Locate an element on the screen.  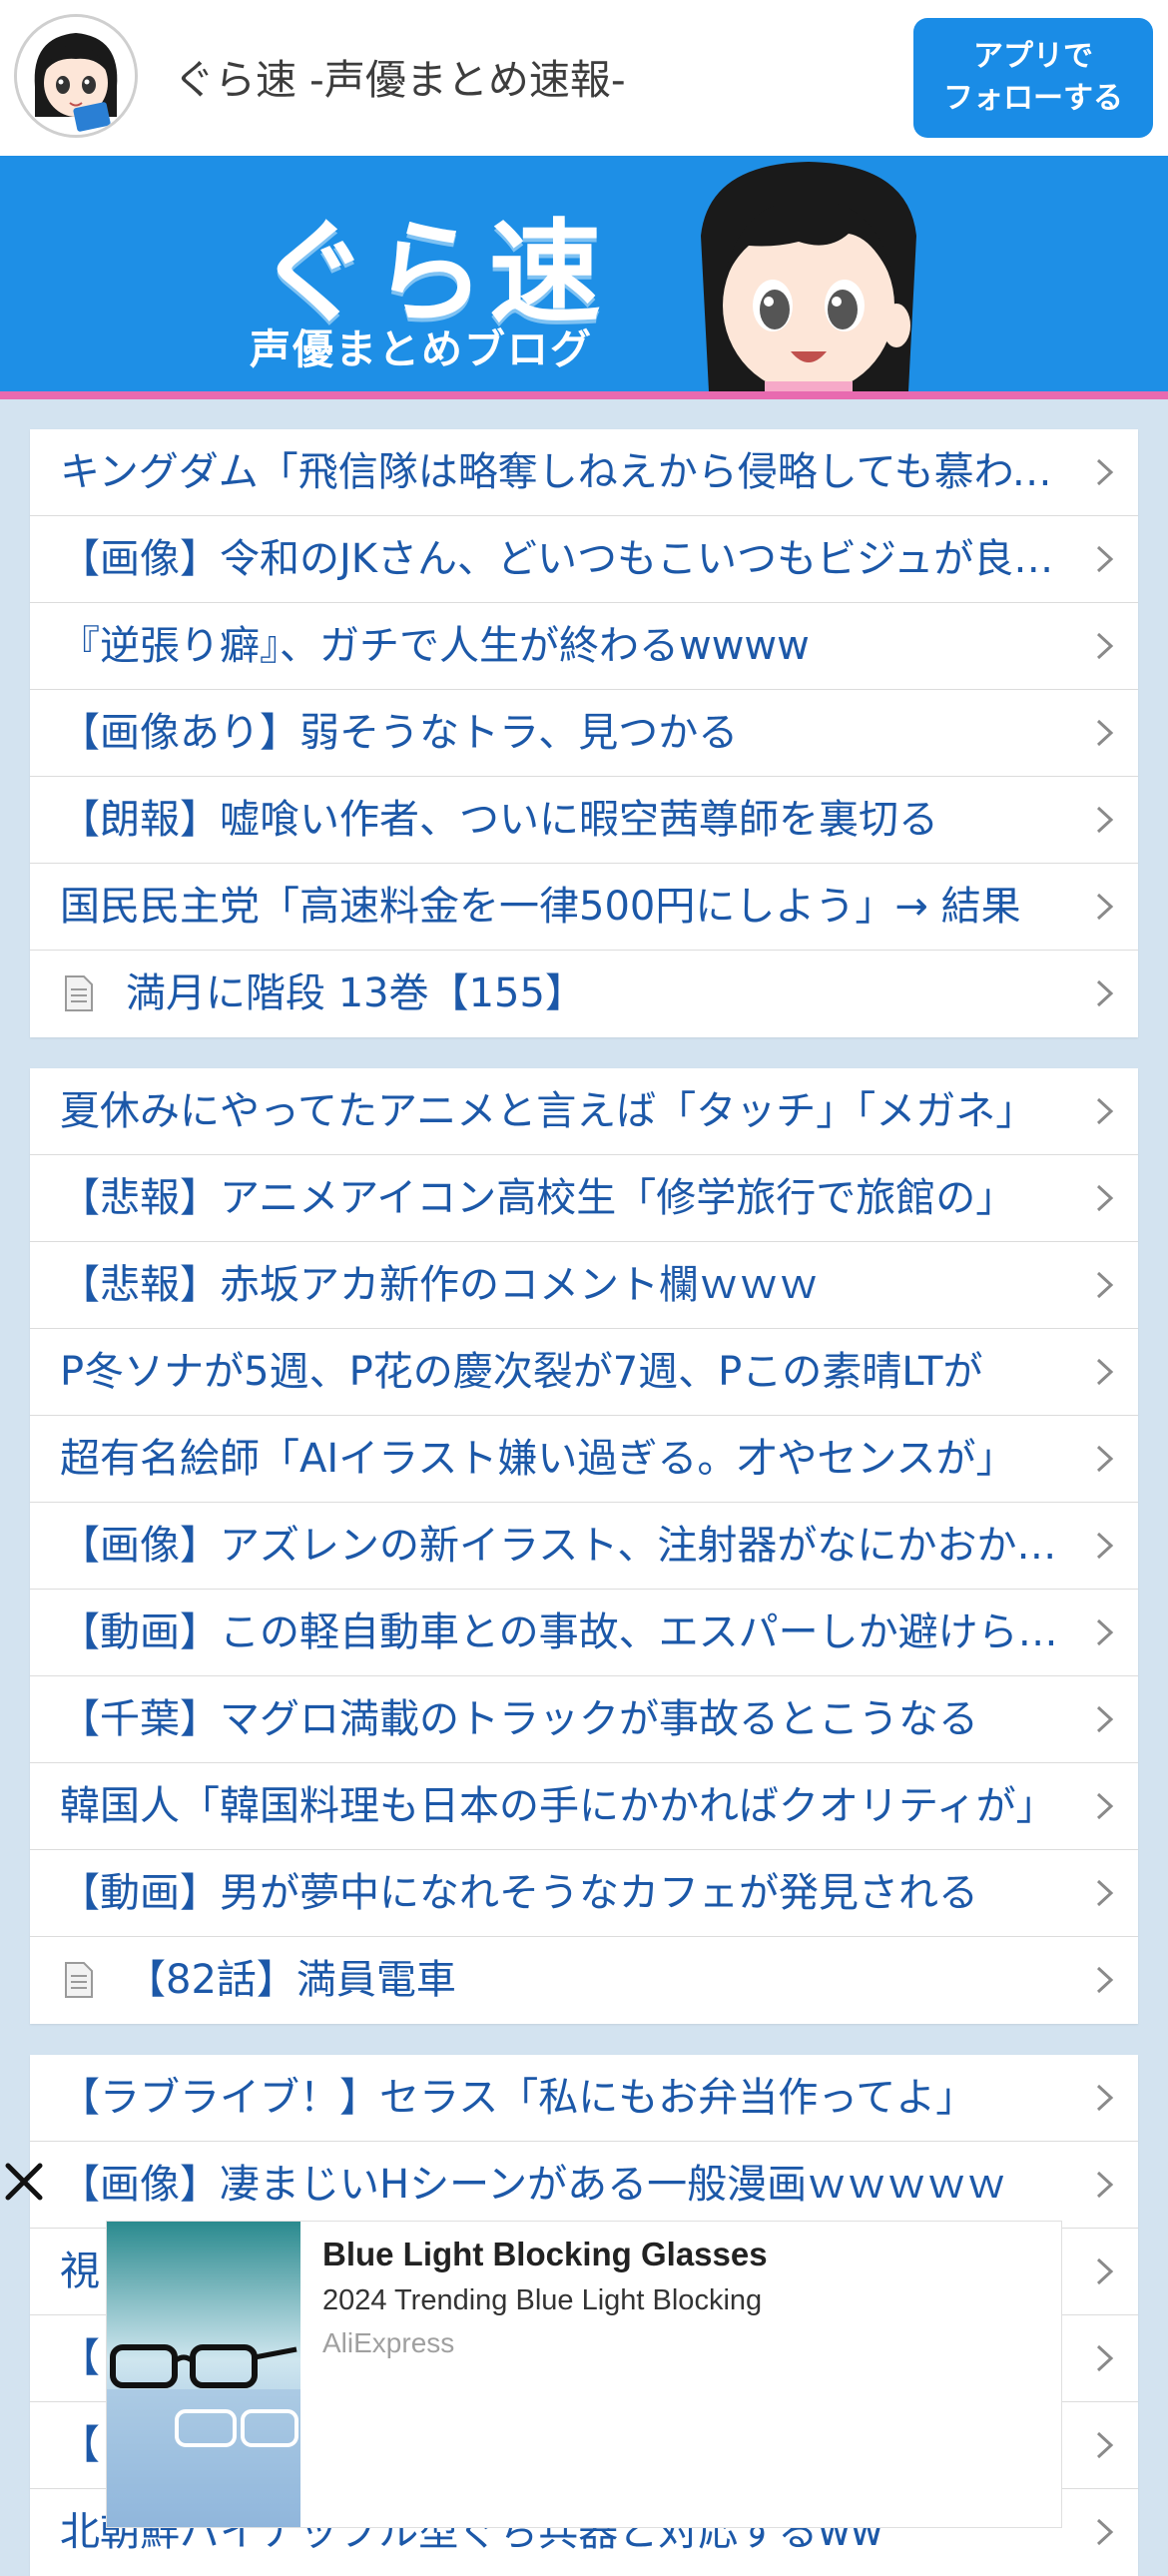
ad-source: AliExpress is located at coordinates (388, 2342).